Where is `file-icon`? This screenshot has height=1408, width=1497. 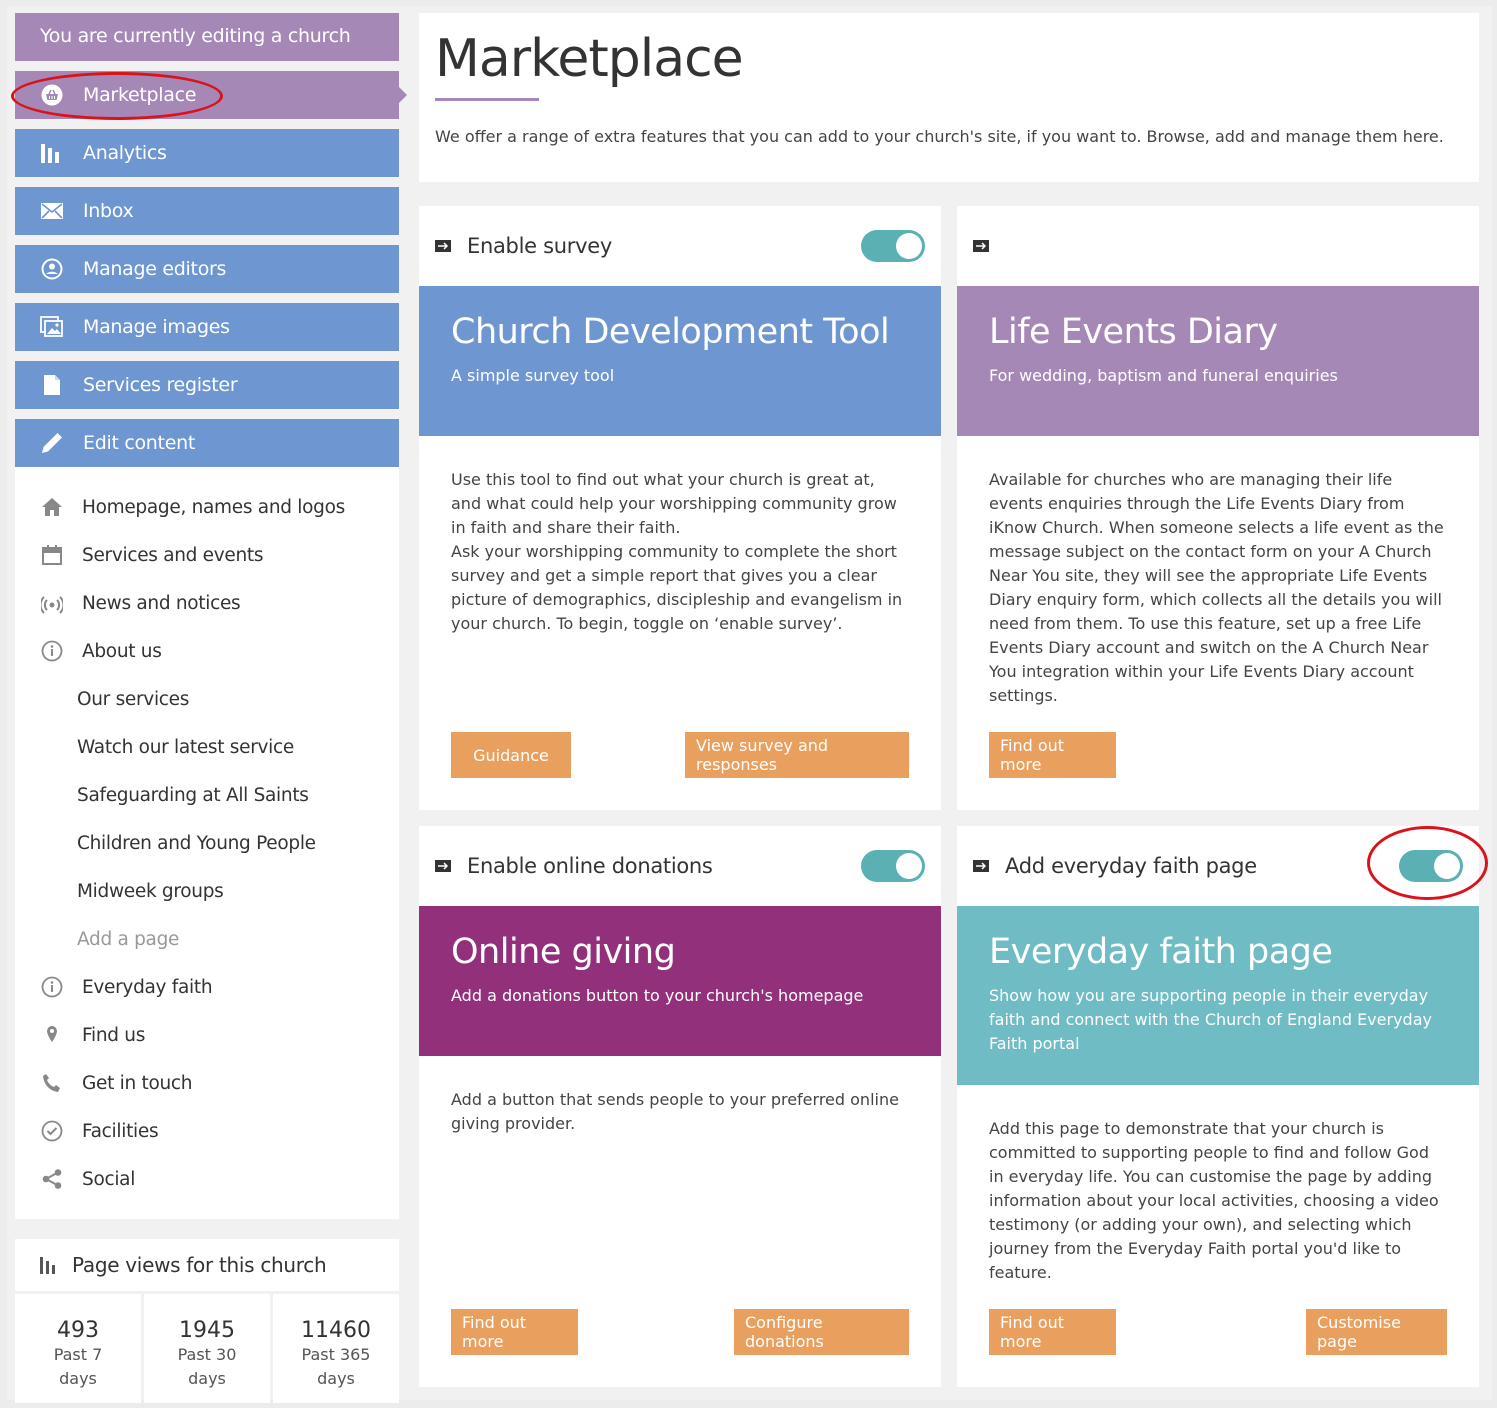 file-icon is located at coordinates (52, 385).